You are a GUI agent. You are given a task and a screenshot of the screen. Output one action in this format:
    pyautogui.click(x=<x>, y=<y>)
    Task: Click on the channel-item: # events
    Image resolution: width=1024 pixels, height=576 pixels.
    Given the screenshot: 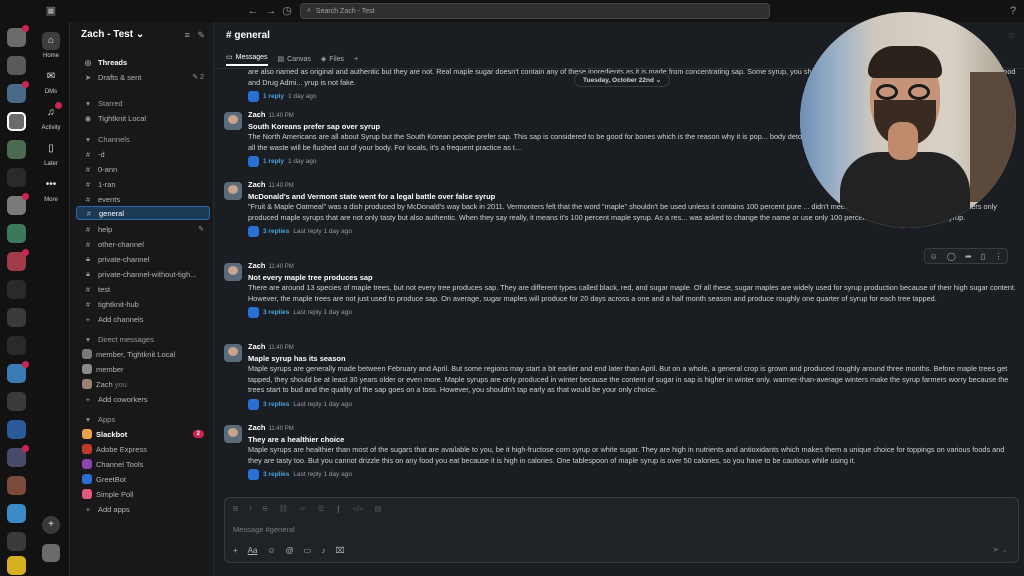 What is the action you would take?
    pyautogui.click(x=143, y=199)
    